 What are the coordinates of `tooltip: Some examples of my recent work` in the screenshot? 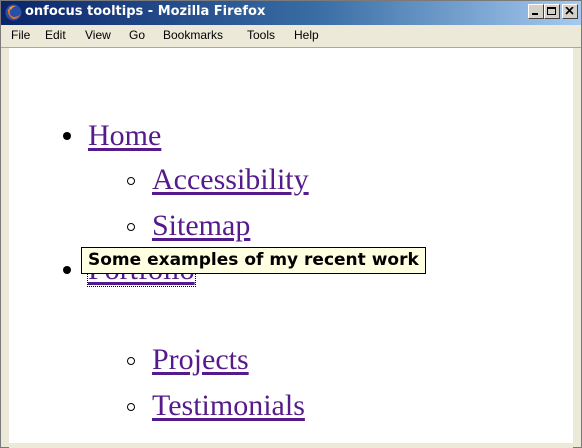 It's located at (253, 260).